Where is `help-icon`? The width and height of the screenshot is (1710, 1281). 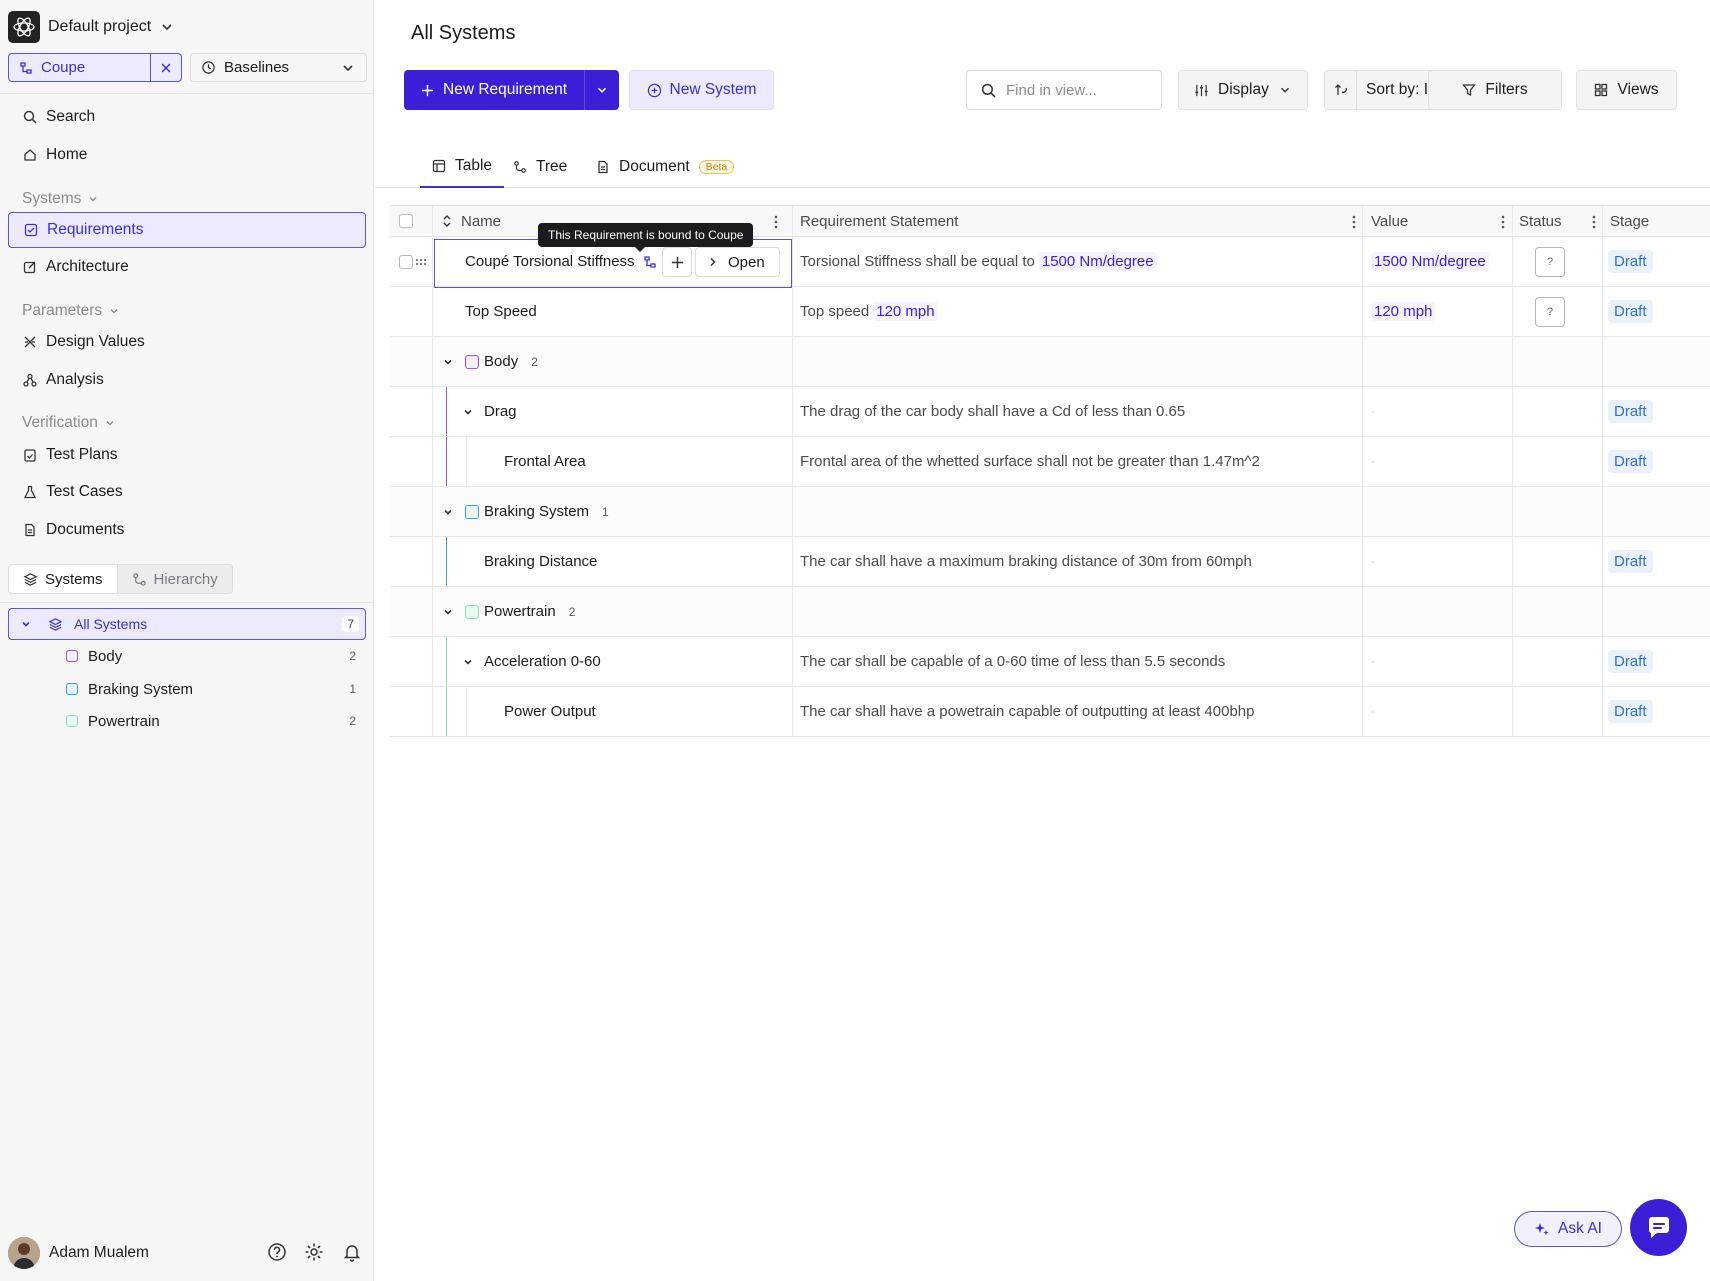 help-icon is located at coordinates (277, 1252).